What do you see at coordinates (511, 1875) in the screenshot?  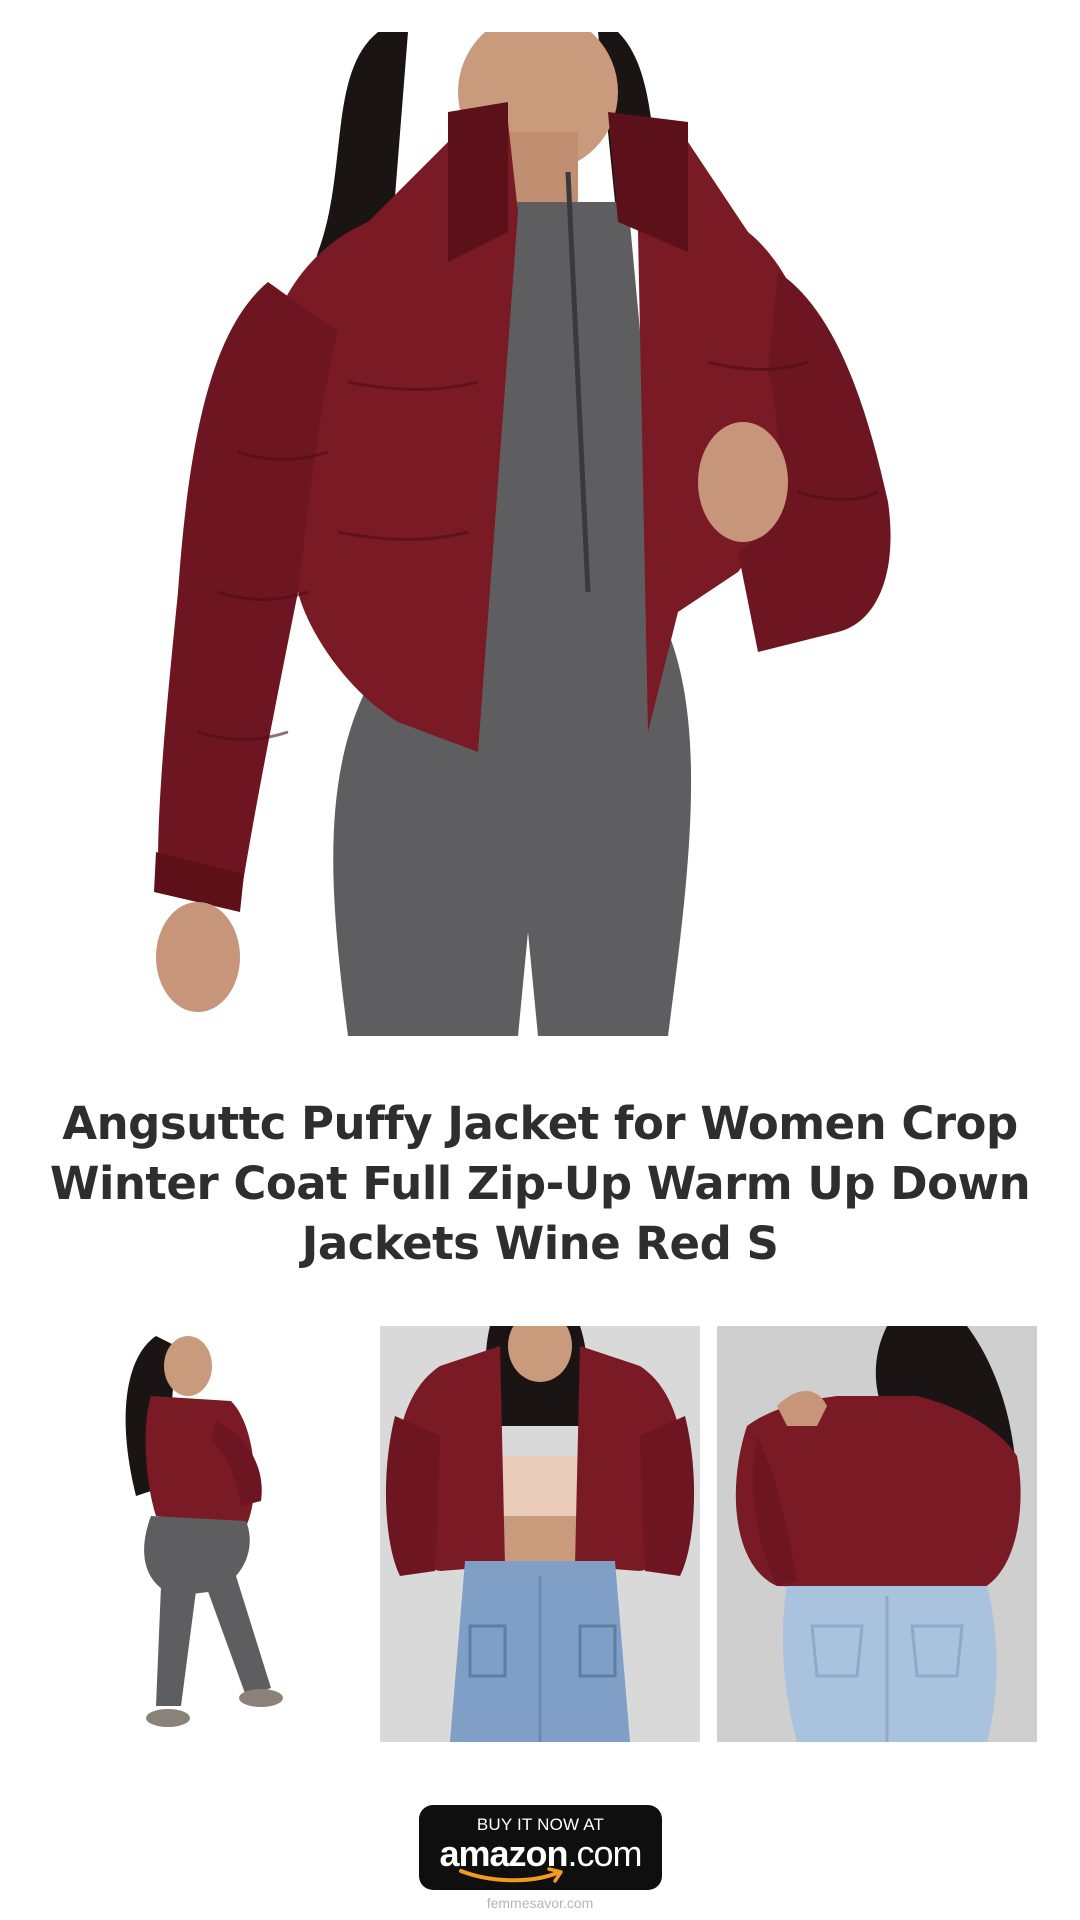 I see `amazon-smile-icon` at bounding box center [511, 1875].